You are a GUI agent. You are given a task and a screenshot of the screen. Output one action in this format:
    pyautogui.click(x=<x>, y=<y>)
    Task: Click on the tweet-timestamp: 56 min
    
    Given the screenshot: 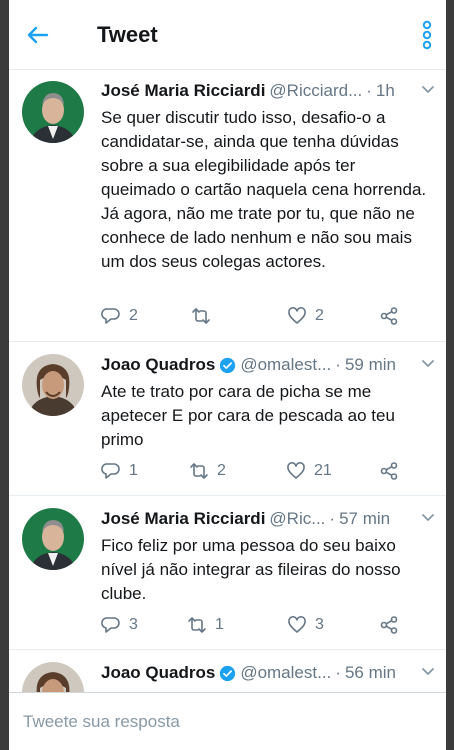 What is the action you would take?
    pyautogui.click(x=370, y=672)
    